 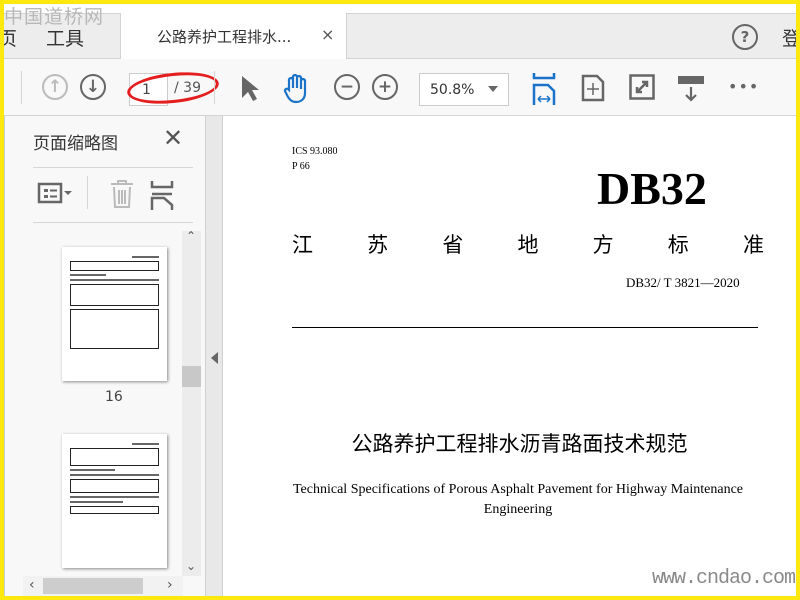 I want to click on close-icon: ✕, so click(x=173, y=138).